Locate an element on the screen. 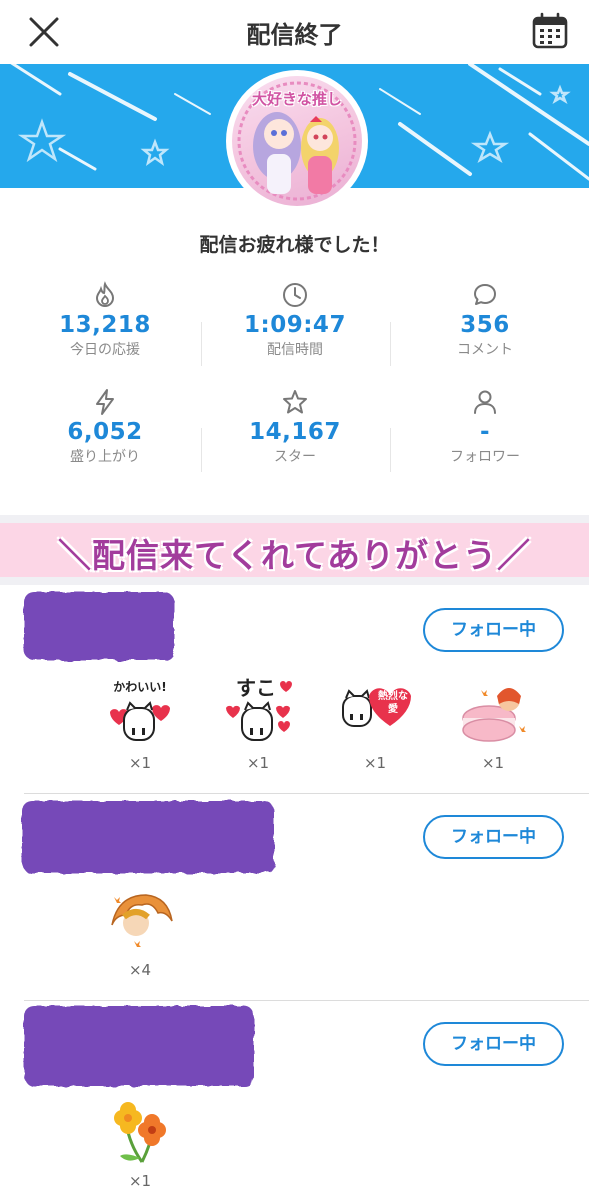 The image size is (589, 1199). stat-label: 今日の応援 is located at coordinates (105, 350).